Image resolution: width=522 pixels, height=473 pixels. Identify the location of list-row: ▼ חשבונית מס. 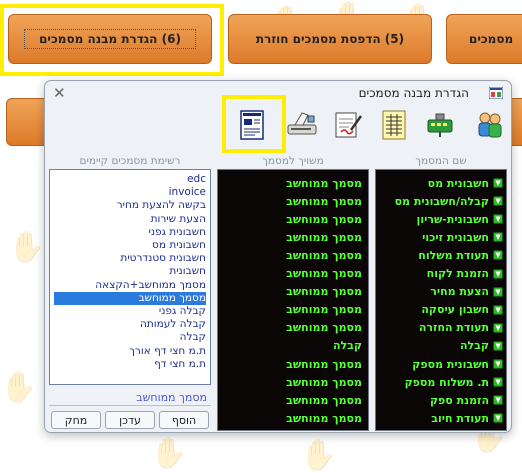
(441, 183).